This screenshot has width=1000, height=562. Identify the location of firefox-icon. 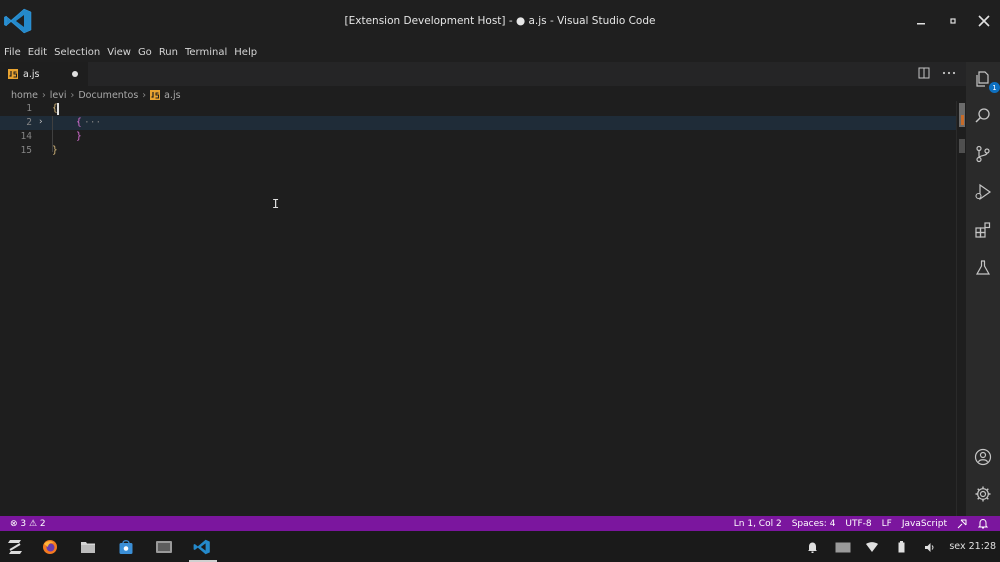
(50, 547).